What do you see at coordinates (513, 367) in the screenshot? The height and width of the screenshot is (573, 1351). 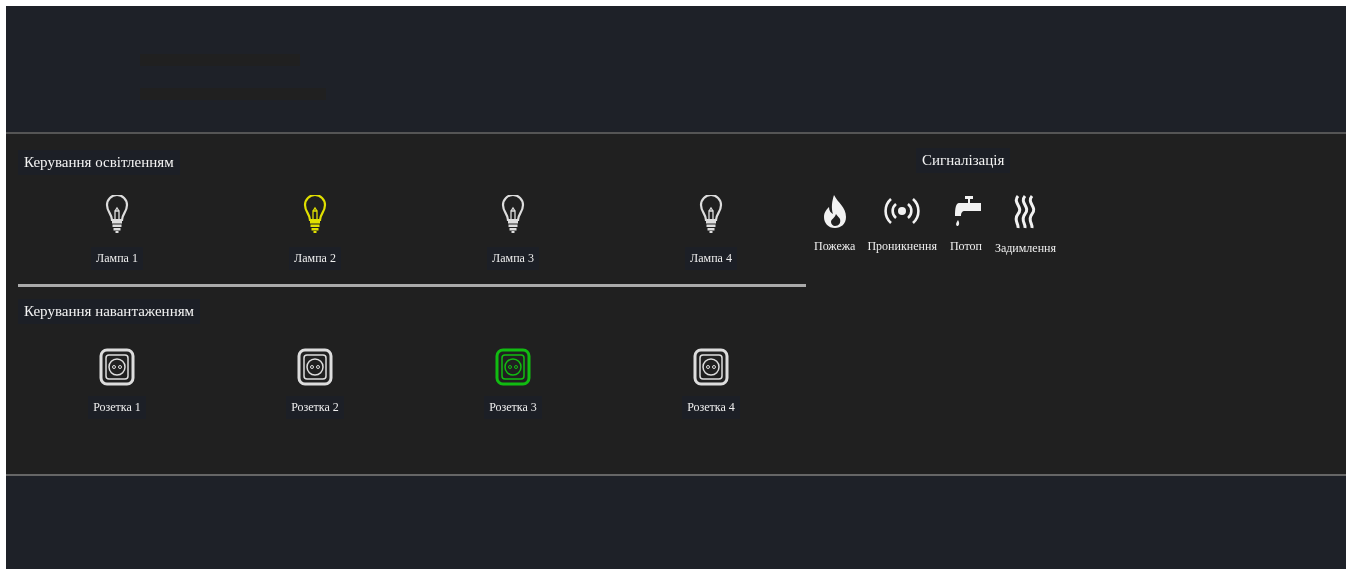 I see `power-socket-icon` at bounding box center [513, 367].